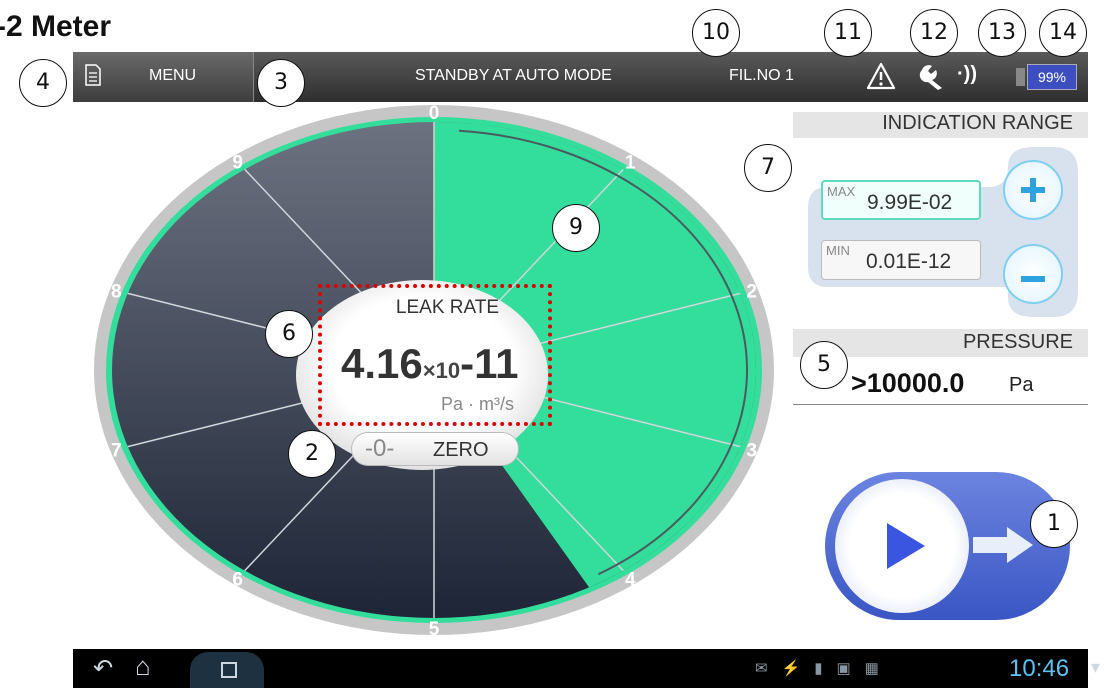  I want to click on play-icon, so click(906, 546).